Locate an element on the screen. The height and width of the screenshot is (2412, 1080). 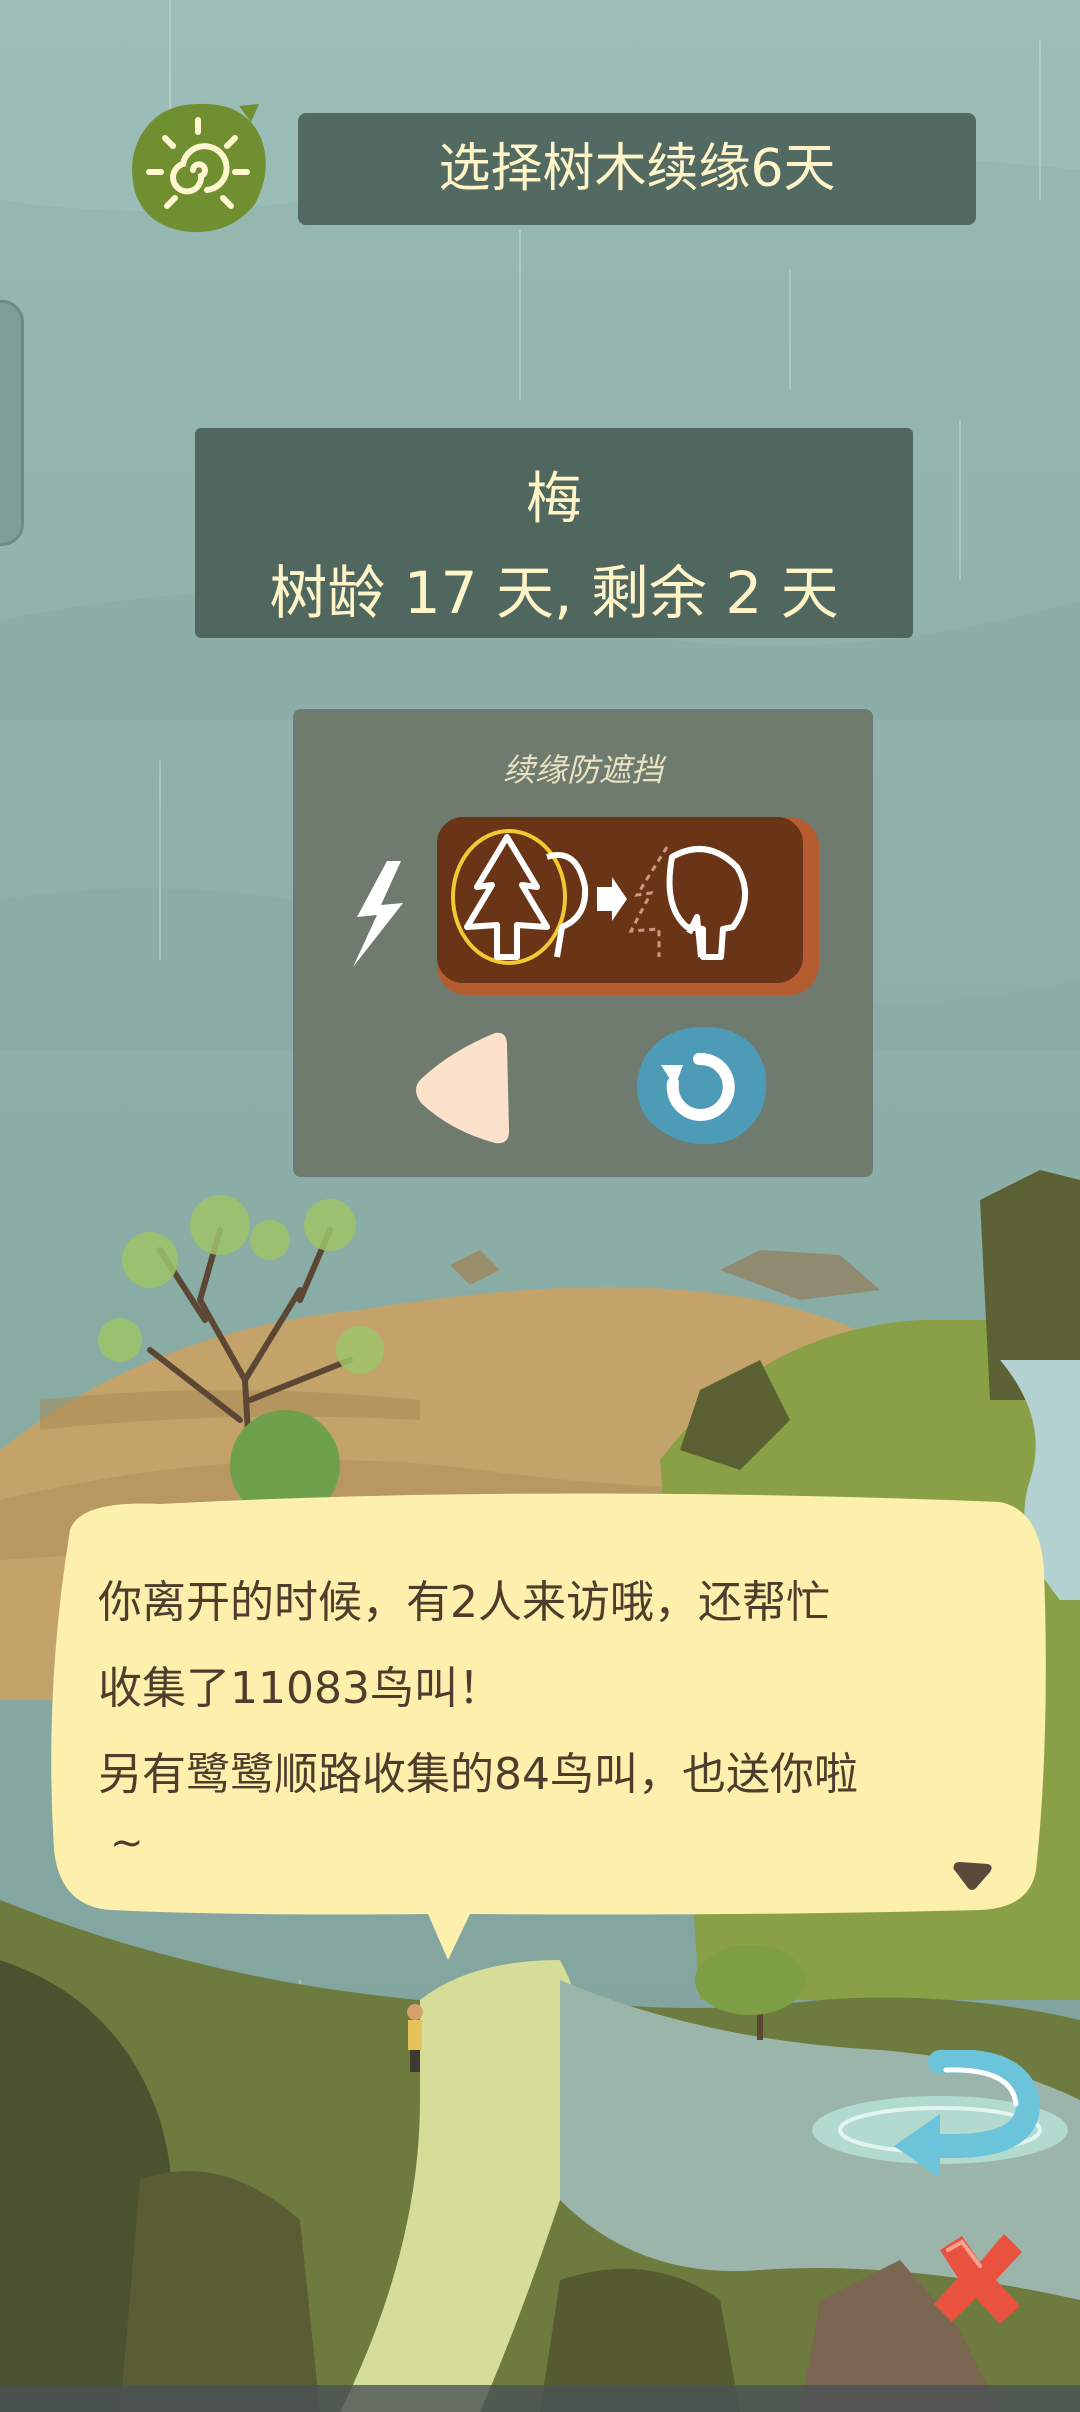
tree-name: 梅 is located at coordinates (554, 499).